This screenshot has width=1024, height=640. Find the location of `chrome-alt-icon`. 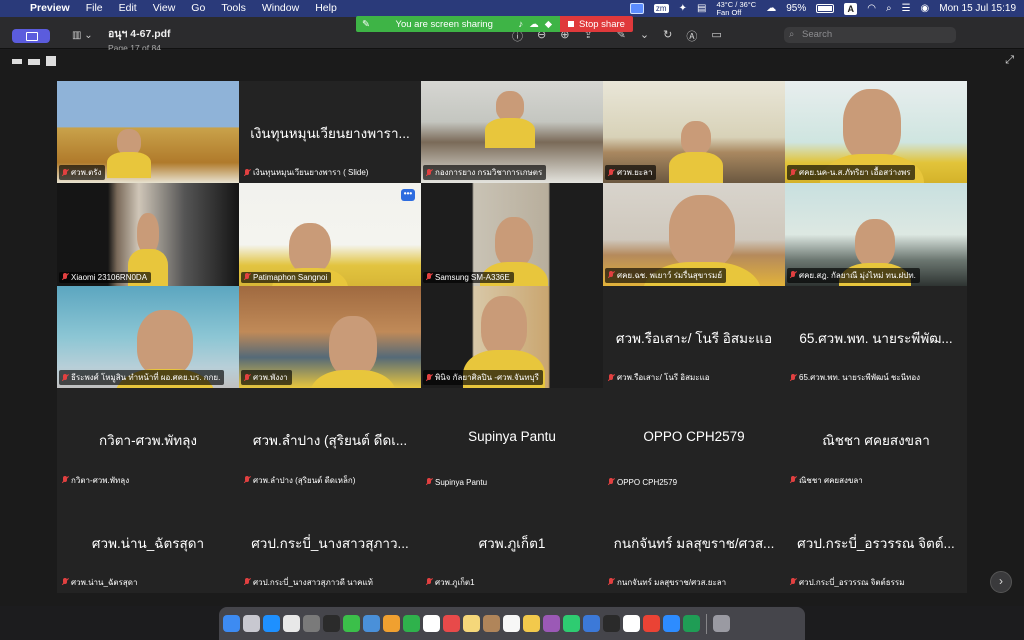

chrome-alt-icon is located at coordinates (651, 623).